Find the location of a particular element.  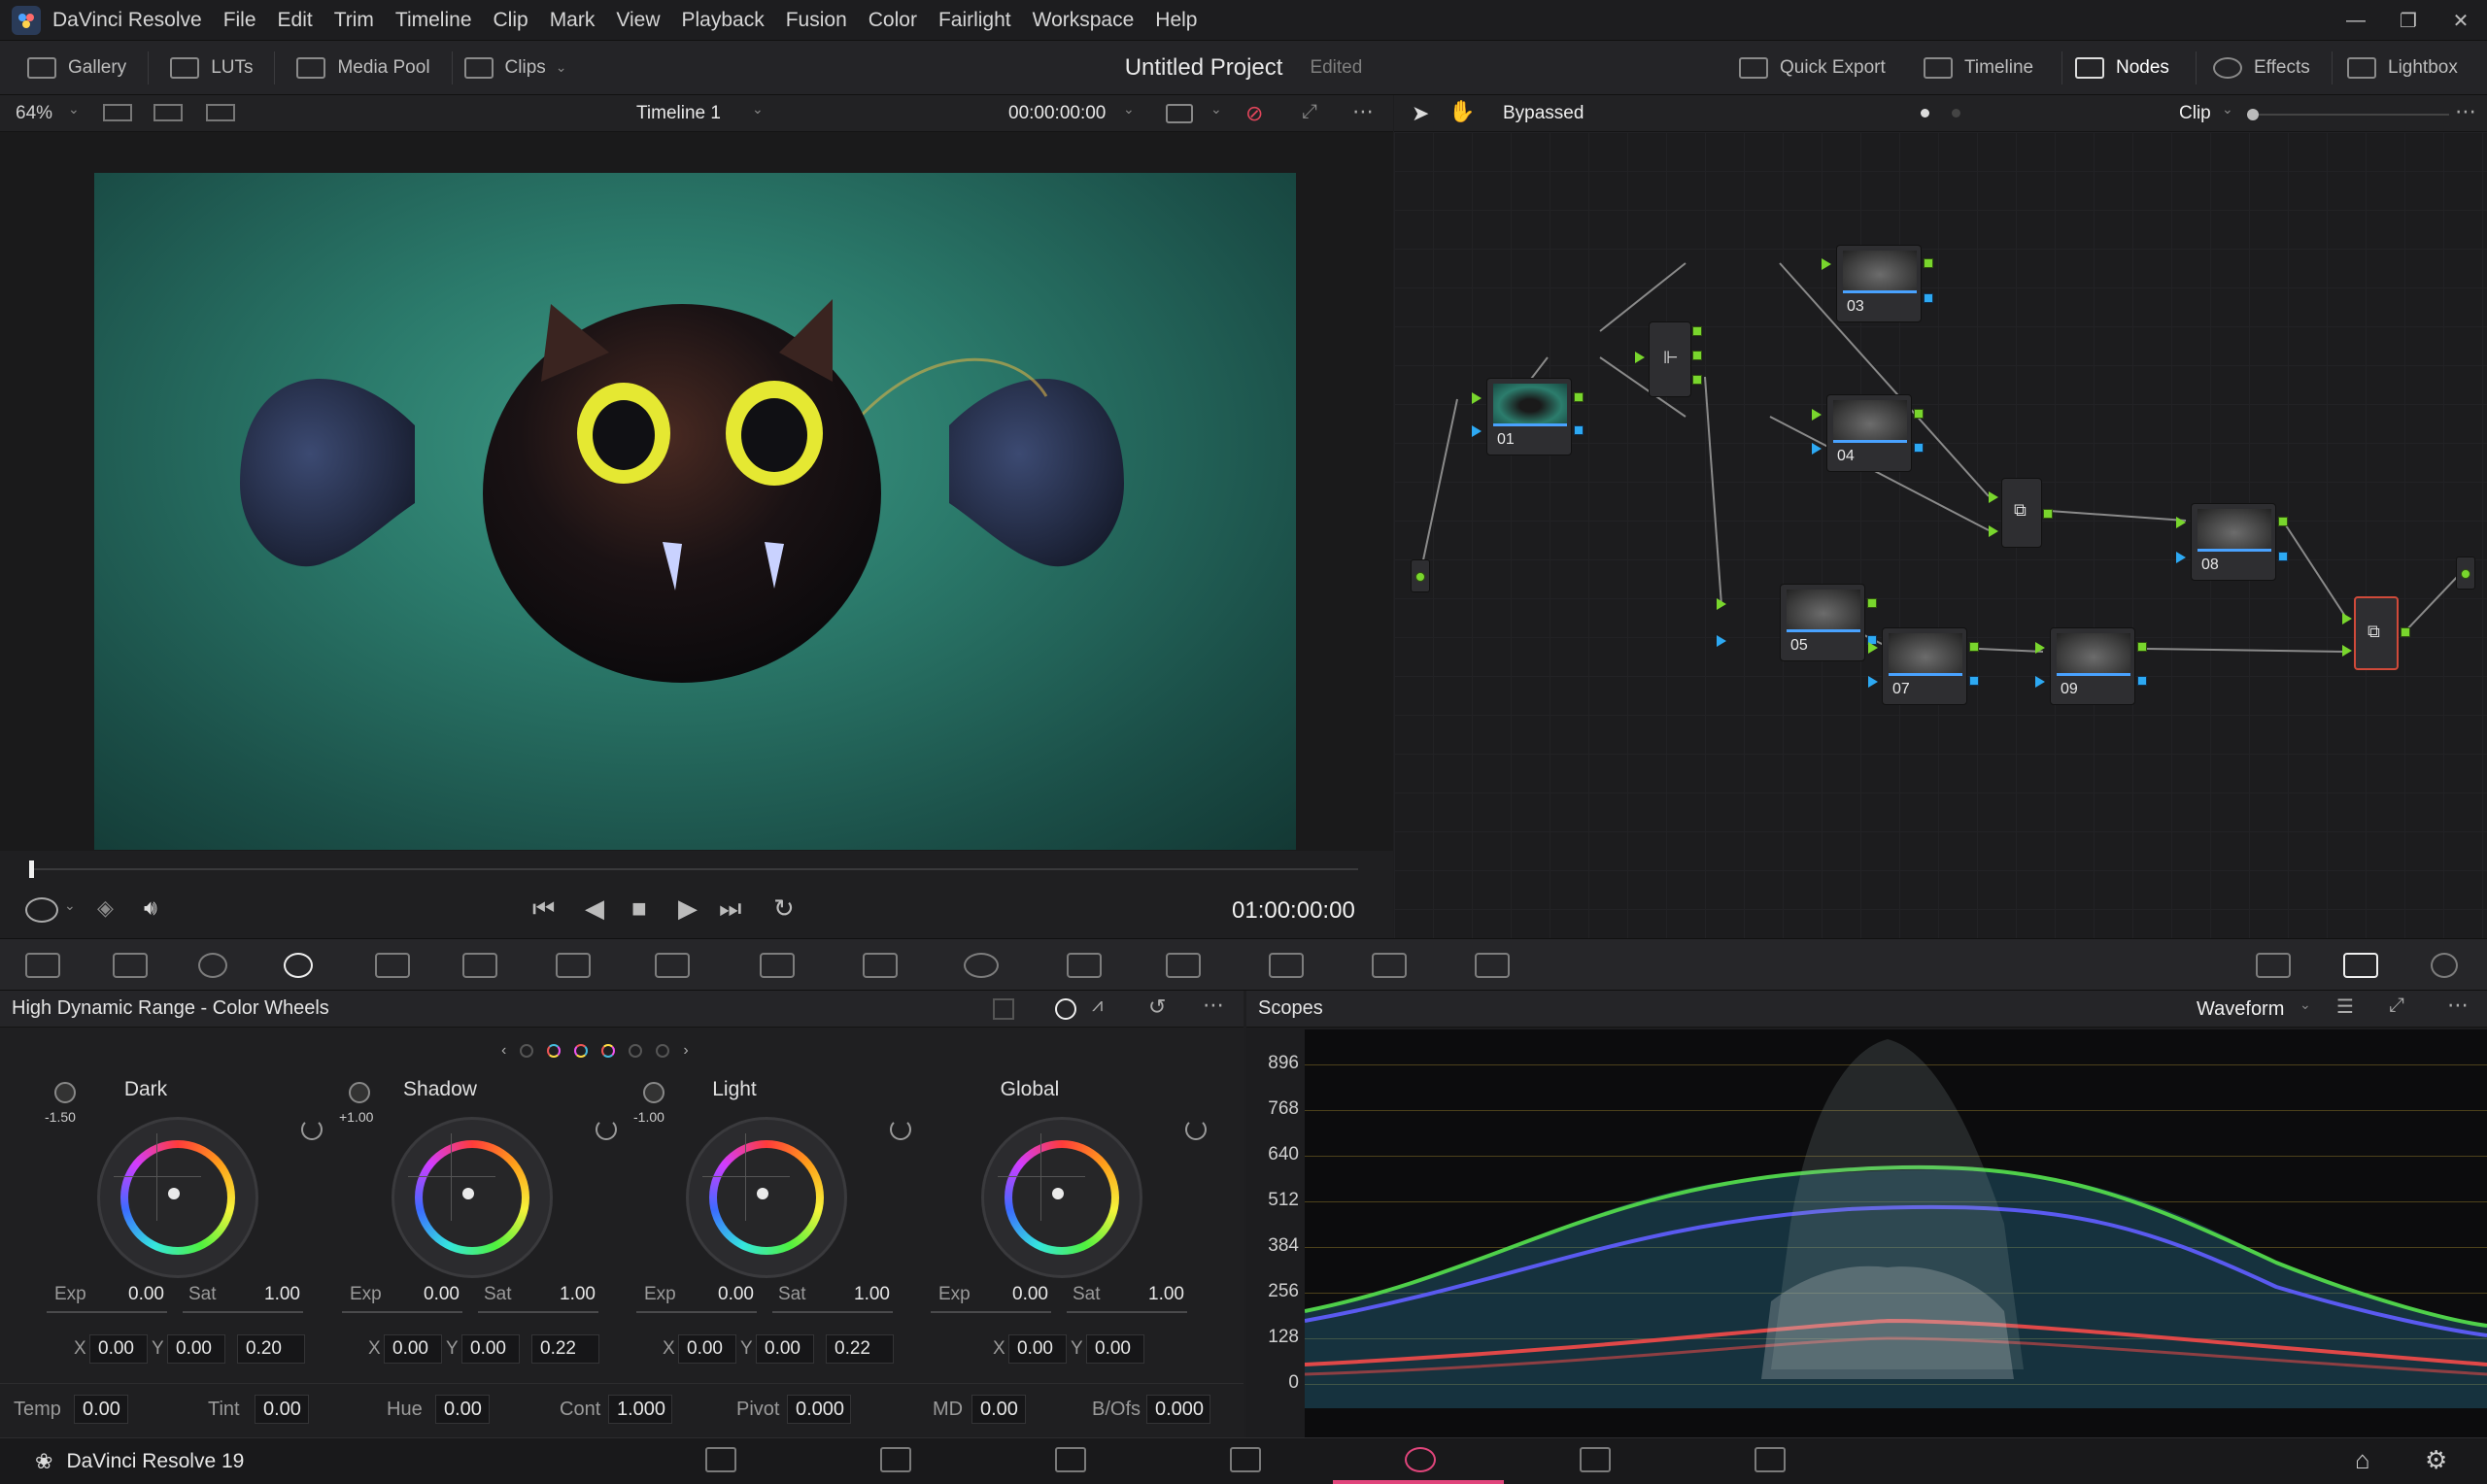

page-dot-color is located at coordinates (554, 1051).